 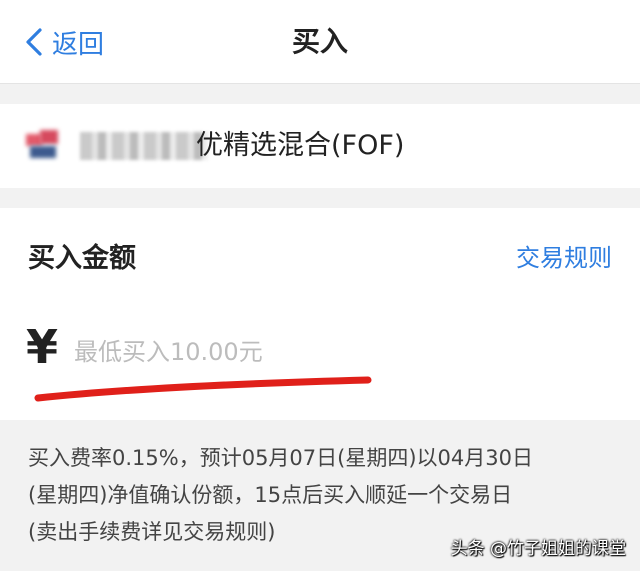 I want to click on fund-info-row: 优精选混合(FOF), so click(x=320, y=146).